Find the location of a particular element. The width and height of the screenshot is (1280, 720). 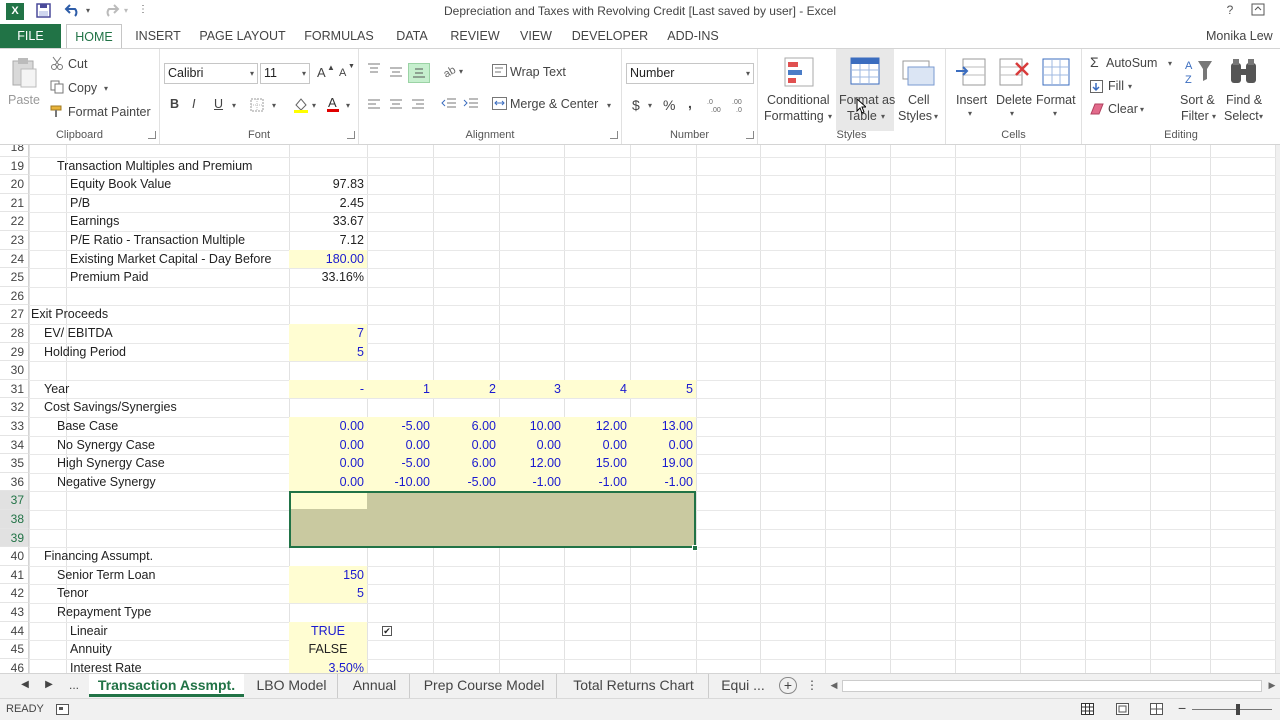

currency-dropdown-icon: ▾ is located at coordinates (650, 105).